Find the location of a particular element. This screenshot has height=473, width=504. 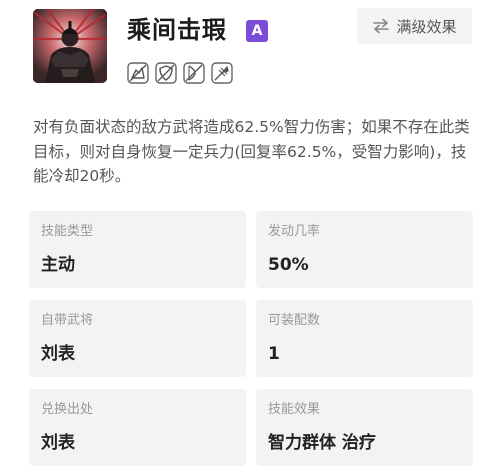

max-effect-label: 满级效果 is located at coordinates (426, 26).